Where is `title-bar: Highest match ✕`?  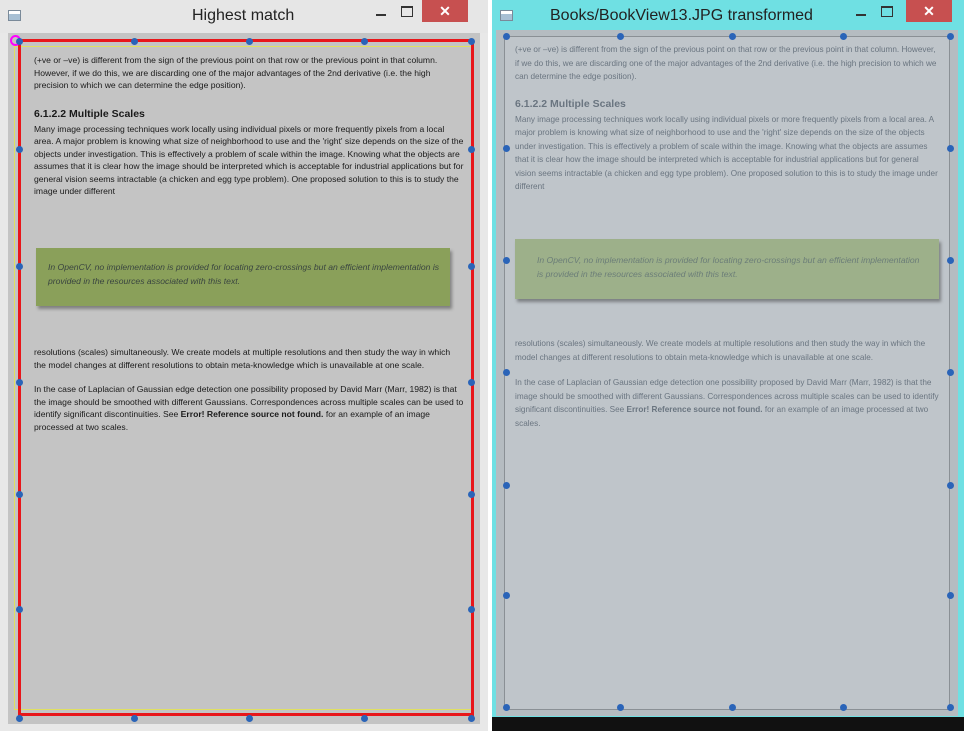
title-bar: Highest match ✕ is located at coordinates (244, 16).